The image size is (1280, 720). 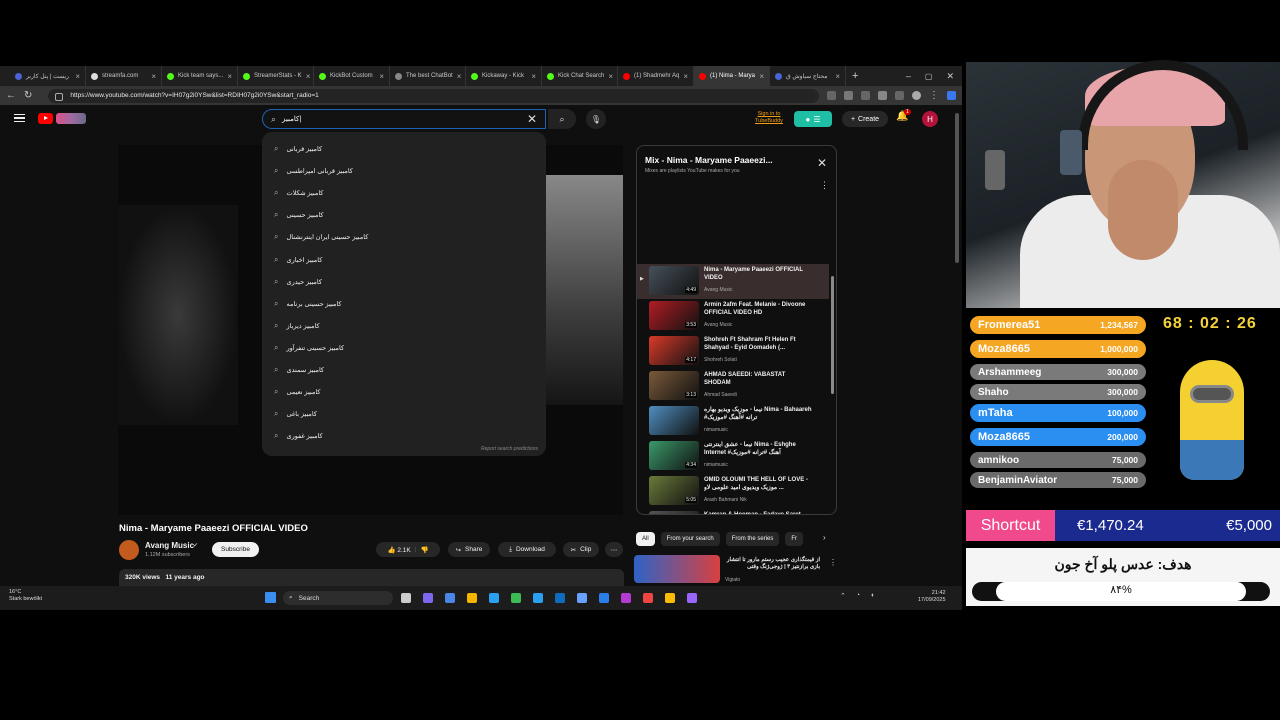 What do you see at coordinates (404, 414) in the screenshot?
I see `search-suggestion: ⌕ کامبیز باغی` at bounding box center [404, 414].